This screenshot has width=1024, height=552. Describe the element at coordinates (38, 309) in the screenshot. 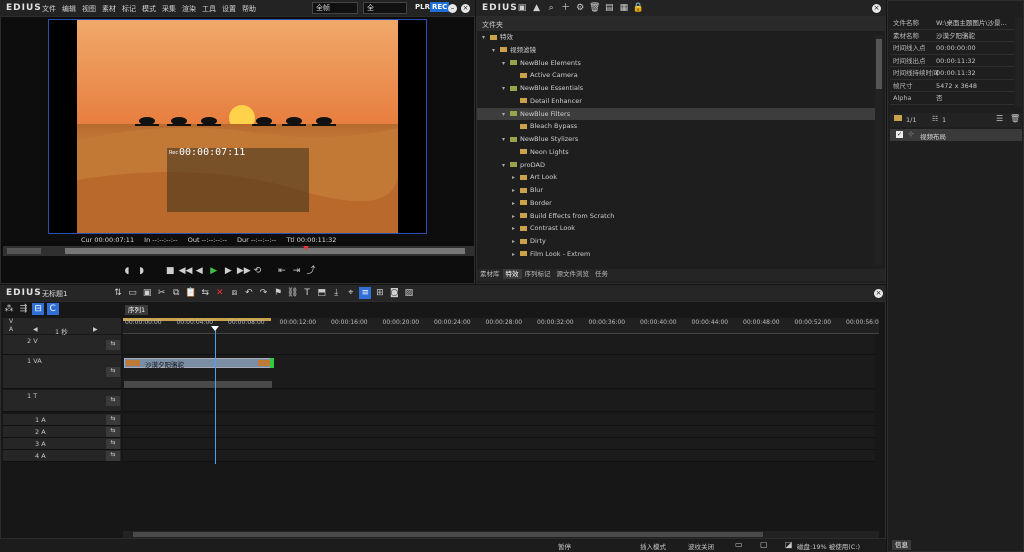

I see `mode-icon-3: ⊟` at that location.